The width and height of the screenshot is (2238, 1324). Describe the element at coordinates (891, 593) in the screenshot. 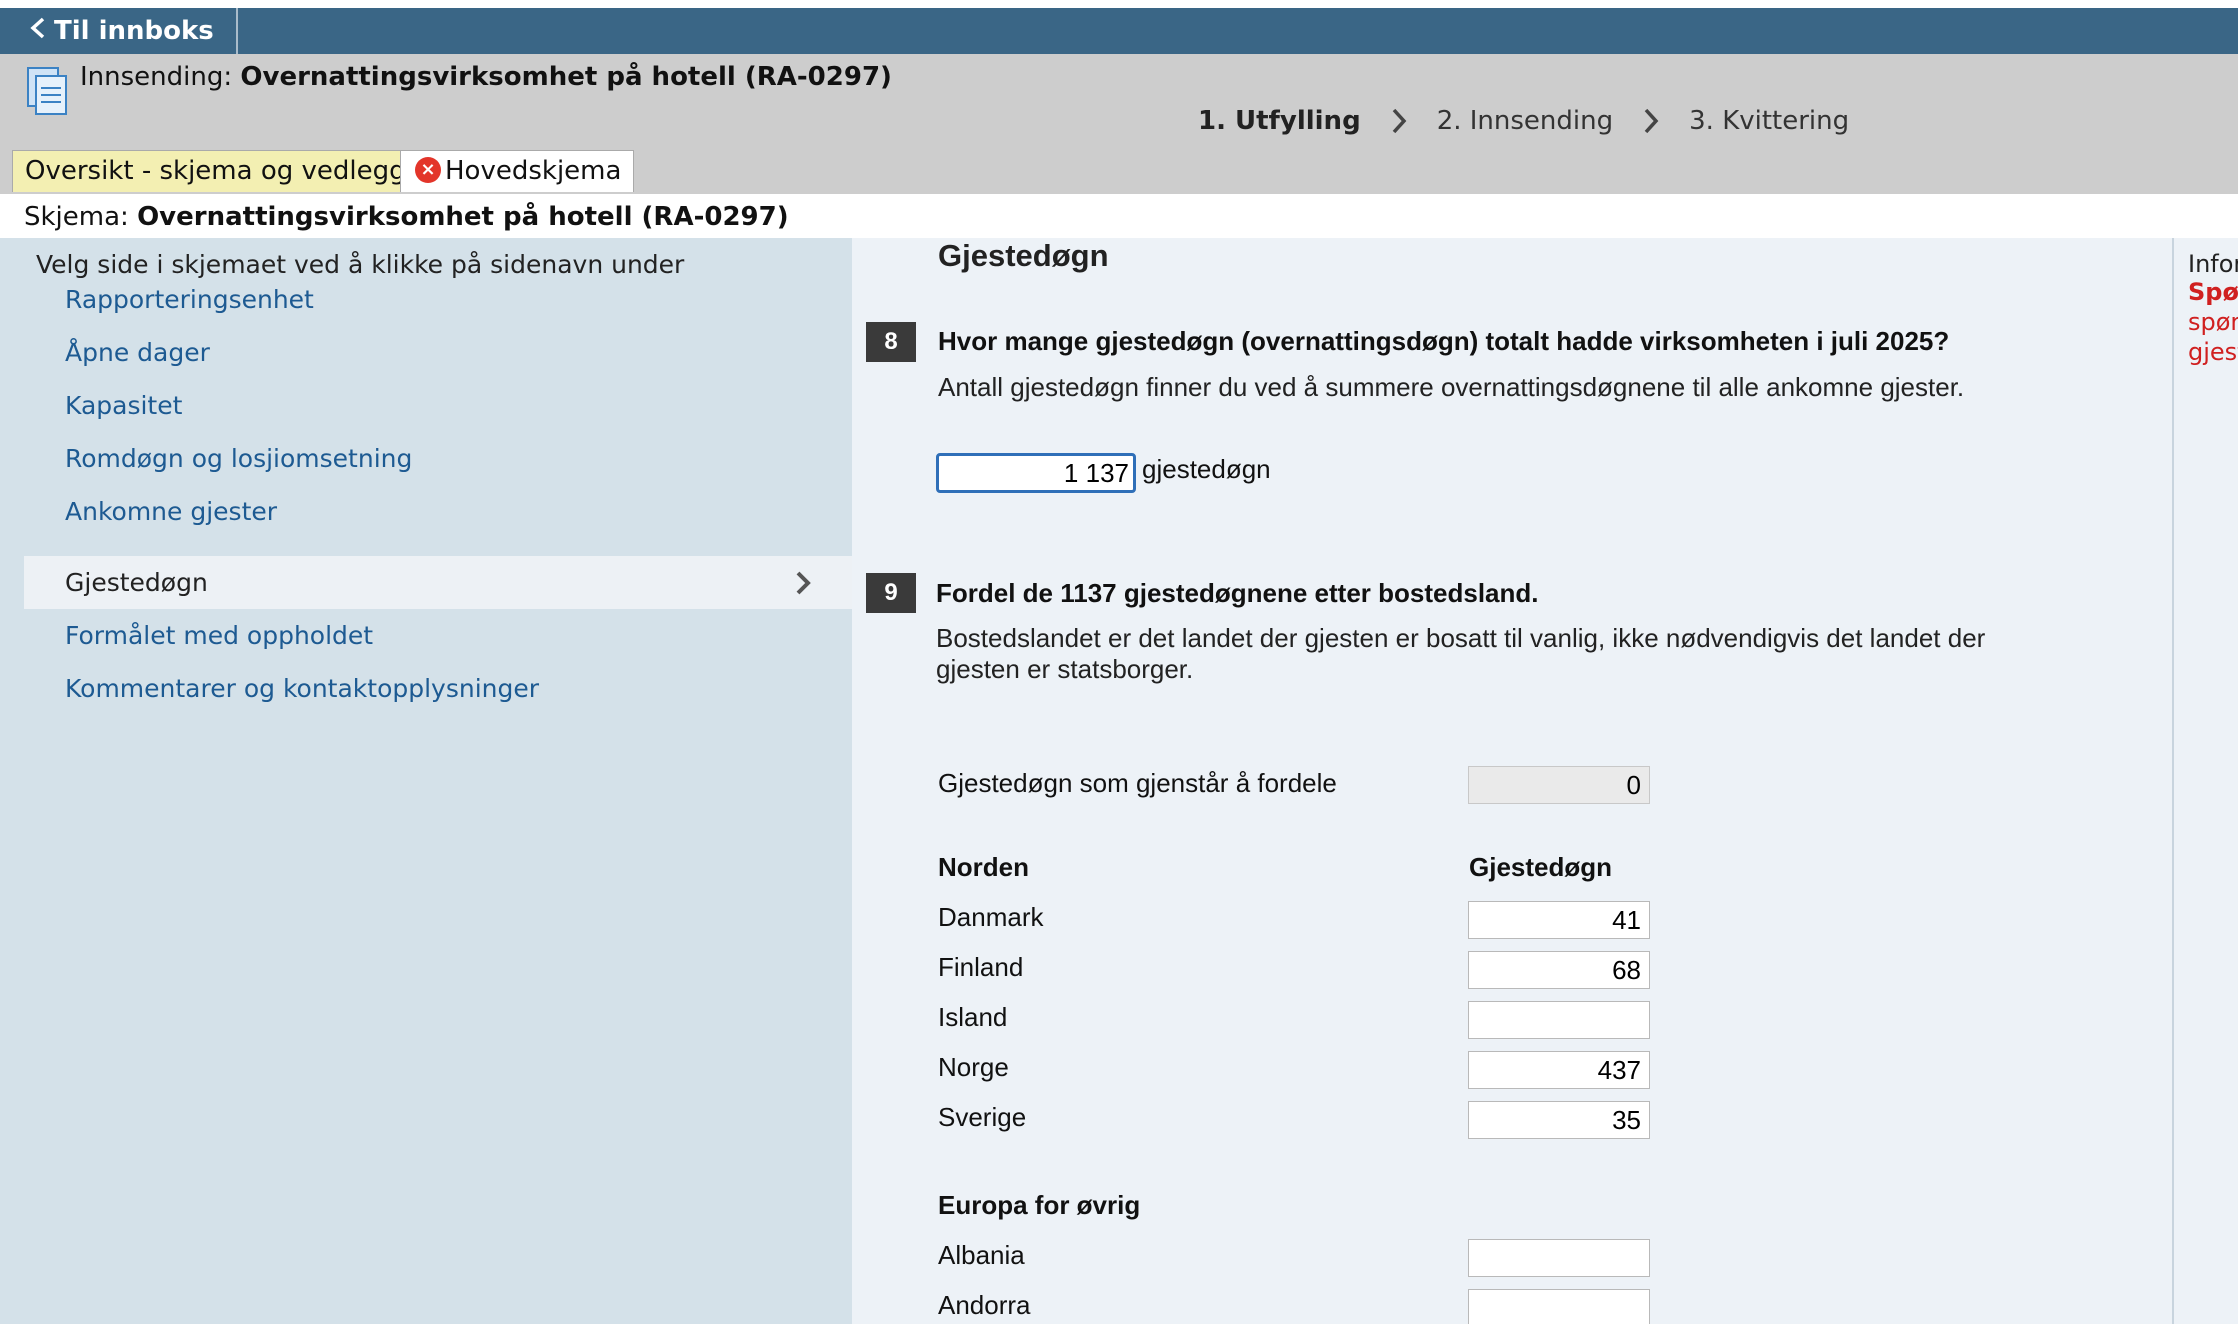

I see `question-number: 9` at that location.